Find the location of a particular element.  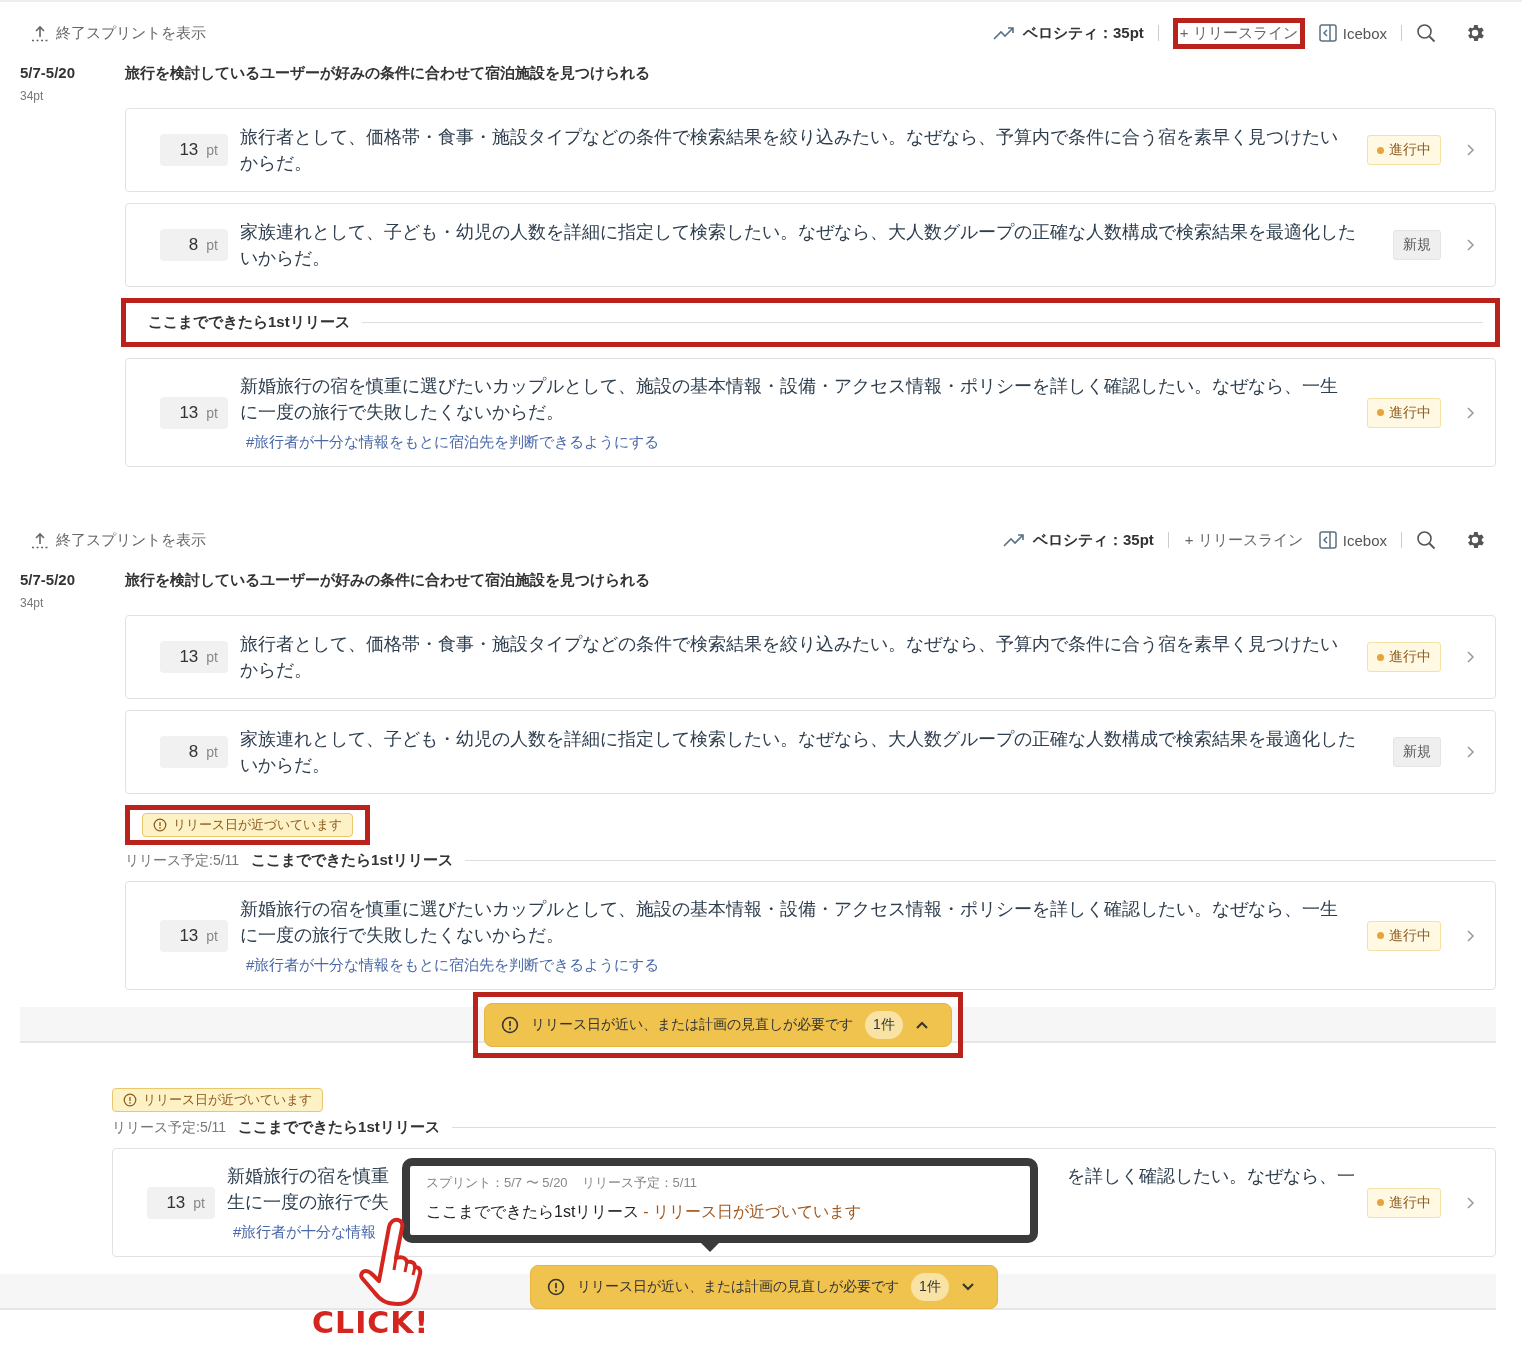

tooltip-release-title: ここまでできたら1stリリース is located at coordinates (533, 1212).